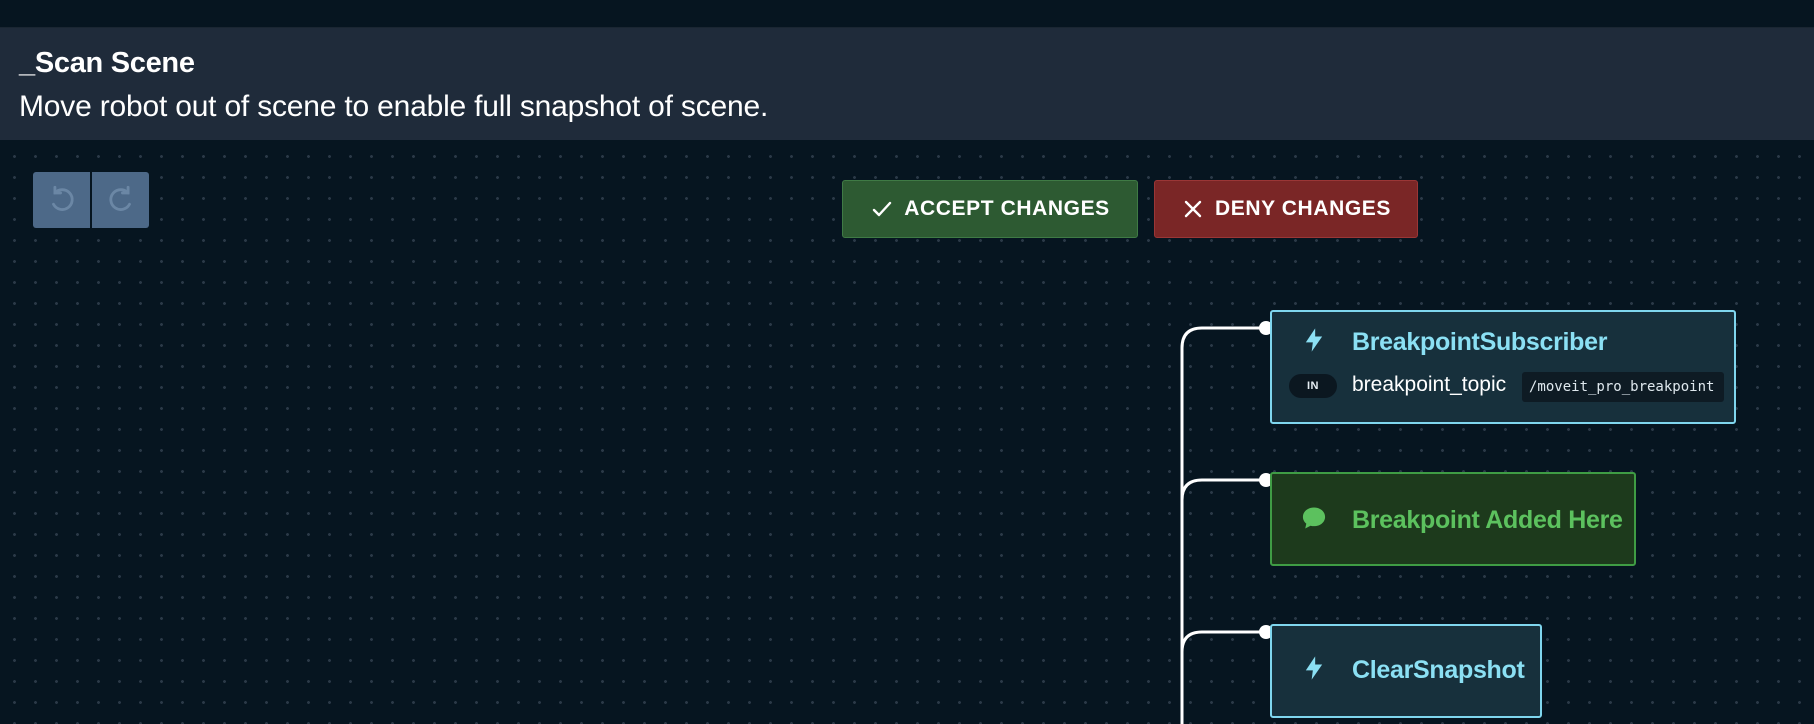  Describe the element at coordinates (1429, 384) in the screenshot. I see `port-name: breakpoint_topic` at that location.